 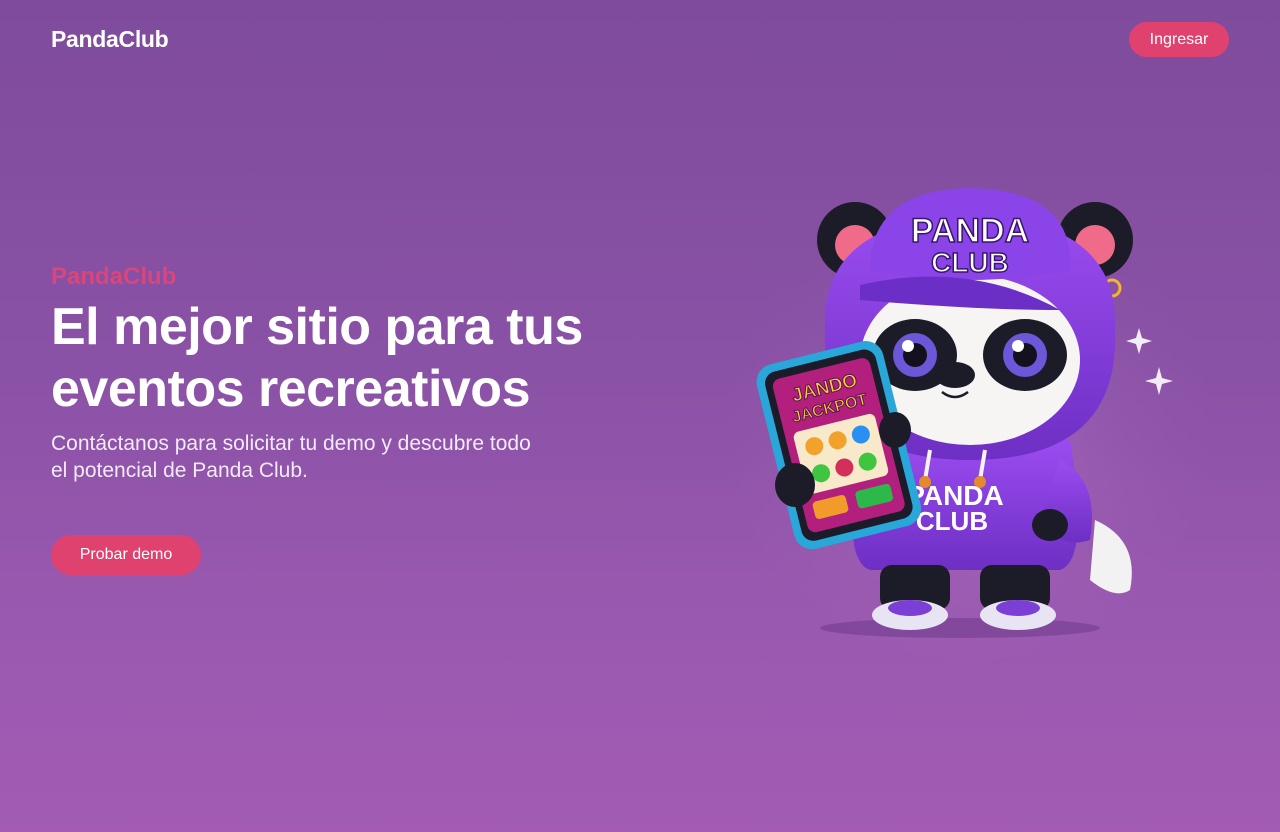 I want to click on login-button: Ingresar, so click(x=1179, y=39).